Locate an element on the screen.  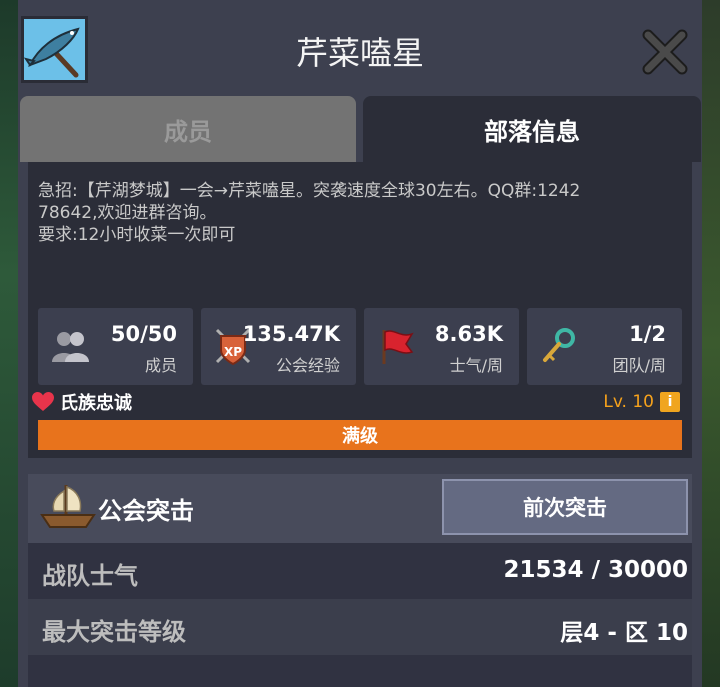
stat-members: 50/50 成员 is located at coordinates (115, 346).